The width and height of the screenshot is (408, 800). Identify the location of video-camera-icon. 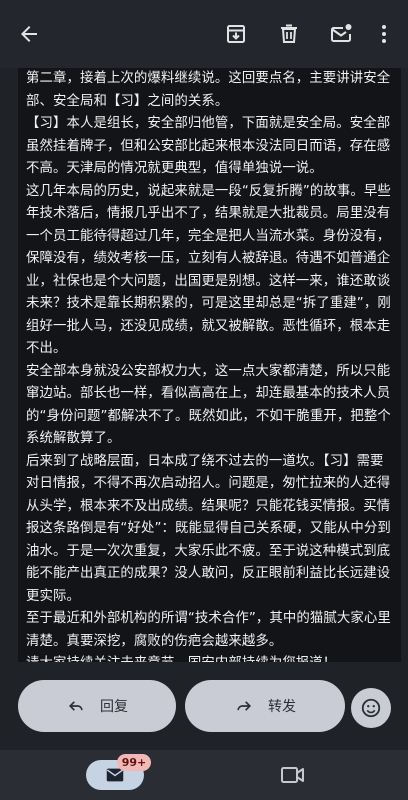
(292, 775).